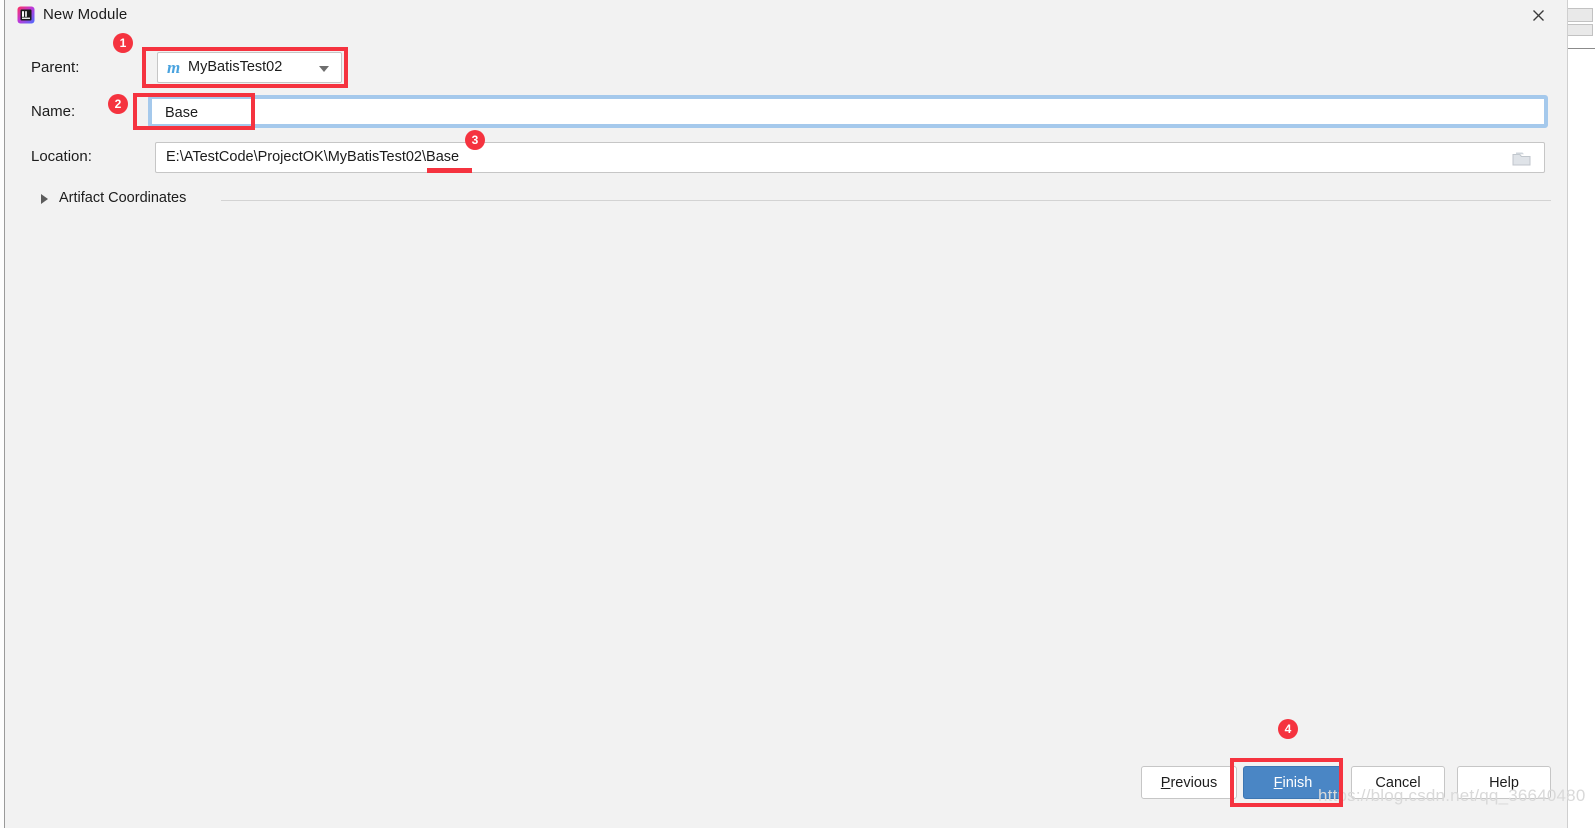 Image resolution: width=1595 pixels, height=828 pixels. What do you see at coordinates (182, 113) in the screenshot?
I see `name-input-value: Base` at bounding box center [182, 113].